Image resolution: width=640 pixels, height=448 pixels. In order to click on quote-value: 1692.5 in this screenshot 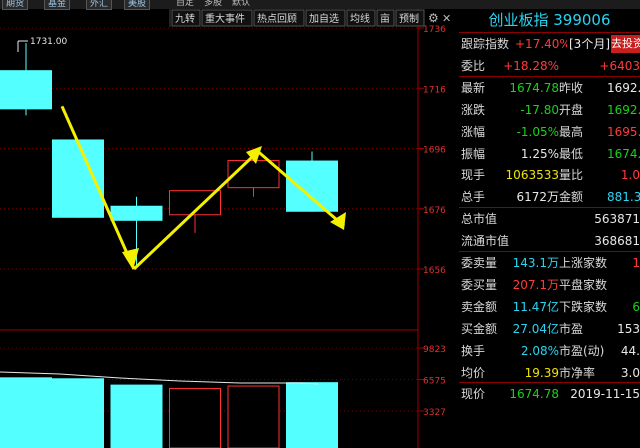, I will do `click(623, 87)`.